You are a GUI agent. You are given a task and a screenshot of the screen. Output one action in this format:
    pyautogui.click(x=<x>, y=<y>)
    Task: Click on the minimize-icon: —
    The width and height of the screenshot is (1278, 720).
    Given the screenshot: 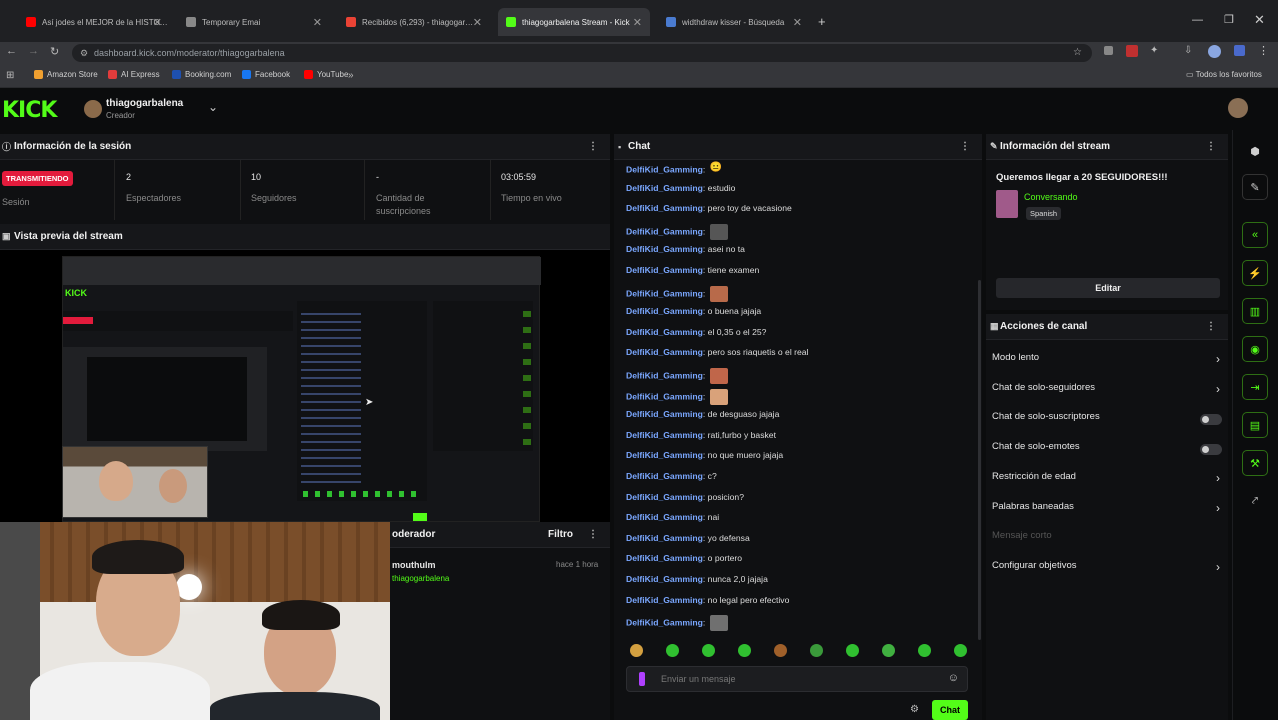 What is the action you would take?
    pyautogui.click(x=1197, y=20)
    